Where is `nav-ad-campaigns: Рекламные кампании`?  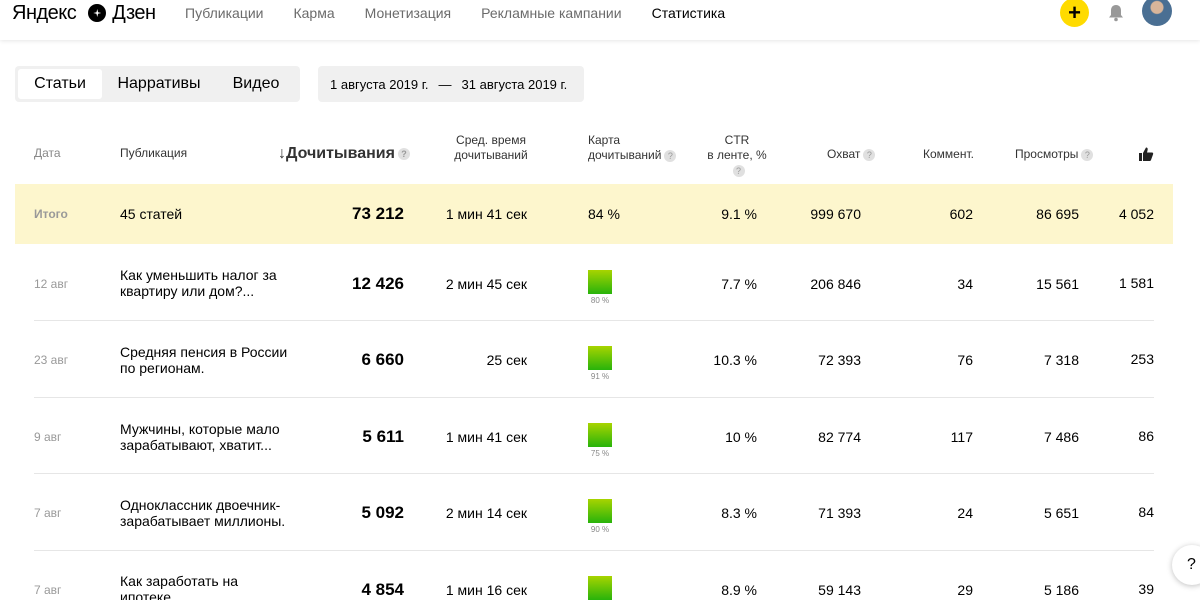
nav-ad-campaigns: Рекламные кампании is located at coordinates (551, 13).